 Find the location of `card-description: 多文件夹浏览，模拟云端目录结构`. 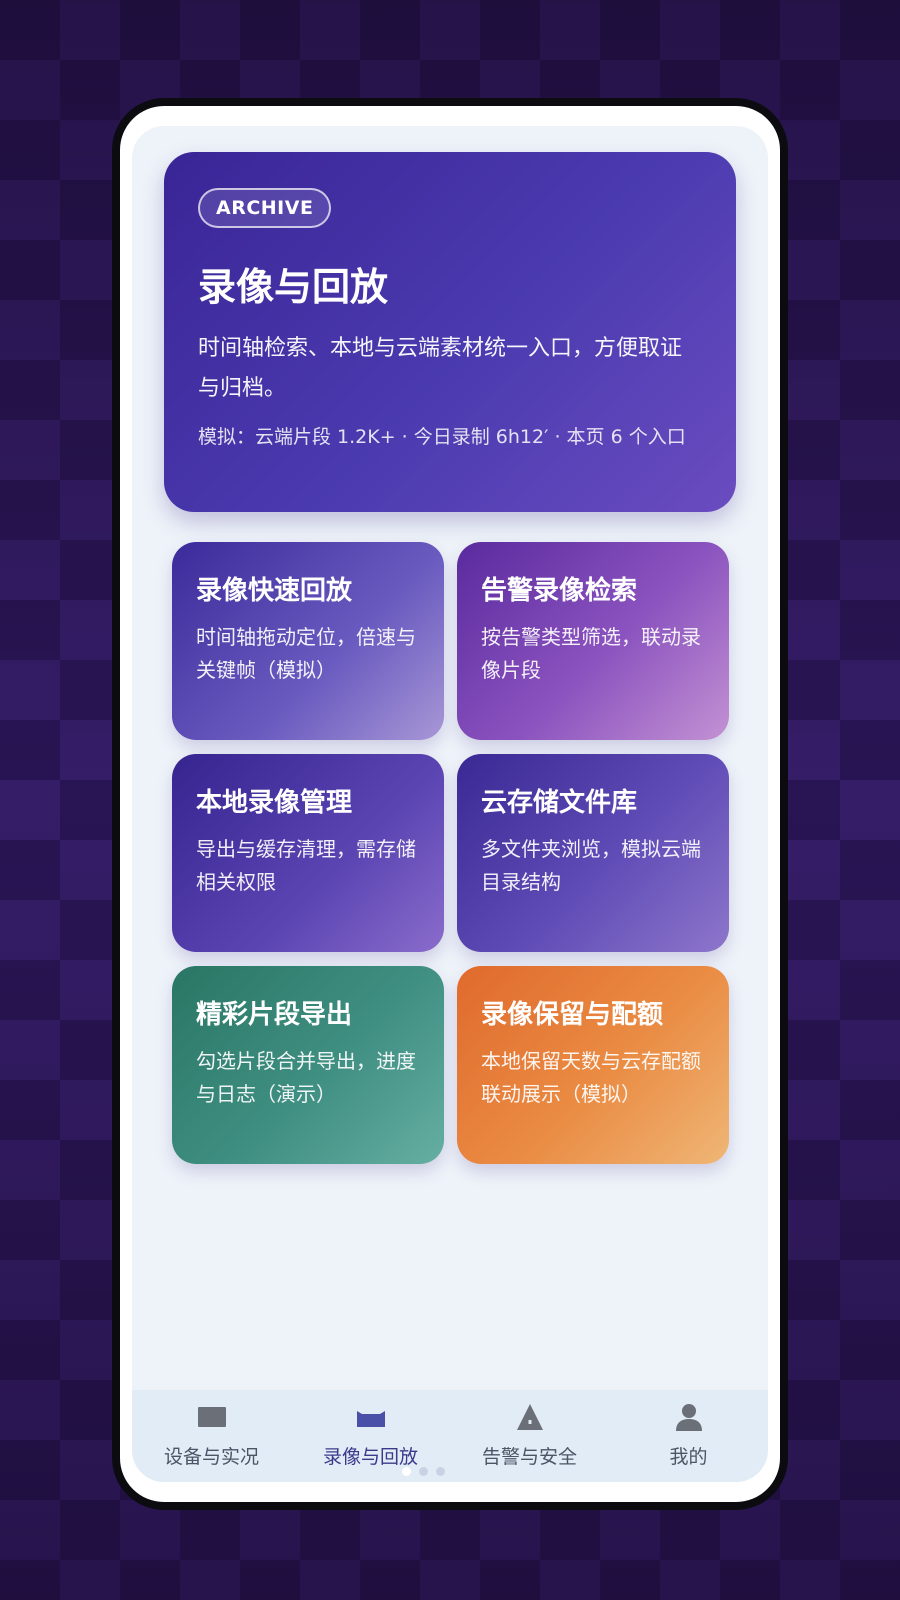

card-description: 多文件夹浏览，模拟云端目录结构 is located at coordinates (591, 865).